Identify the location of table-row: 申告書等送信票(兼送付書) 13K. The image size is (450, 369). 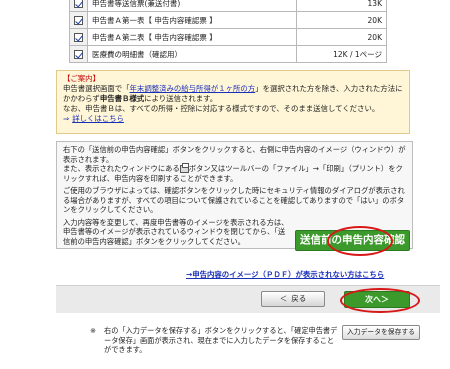
(228, 6).